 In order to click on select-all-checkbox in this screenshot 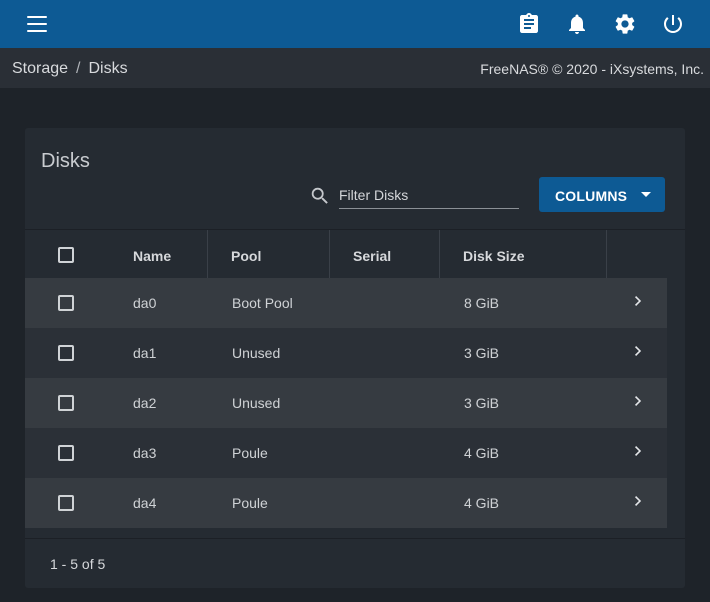, I will do `click(66, 255)`.